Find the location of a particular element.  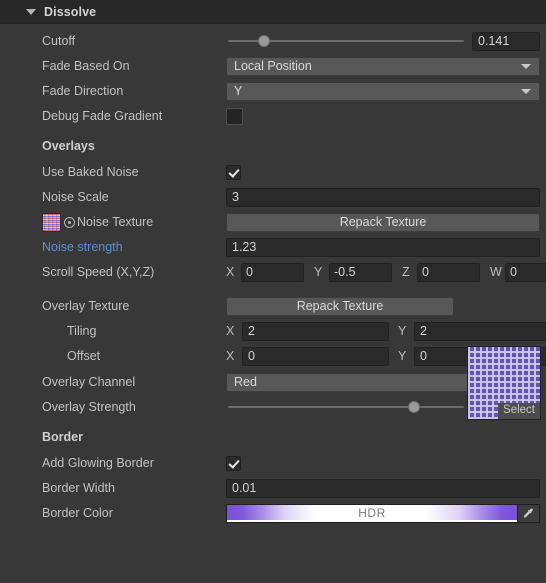

row-scroll-speed: Scroll Speed (X,Y,Z) X 0 Y -0.5 Z 0 W 0 is located at coordinates (273, 272).